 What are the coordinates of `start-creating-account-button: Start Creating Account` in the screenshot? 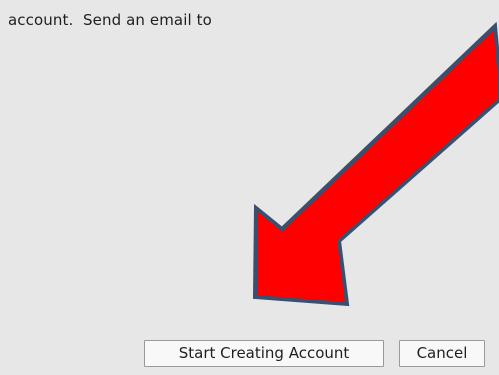 It's located at (264, 353).